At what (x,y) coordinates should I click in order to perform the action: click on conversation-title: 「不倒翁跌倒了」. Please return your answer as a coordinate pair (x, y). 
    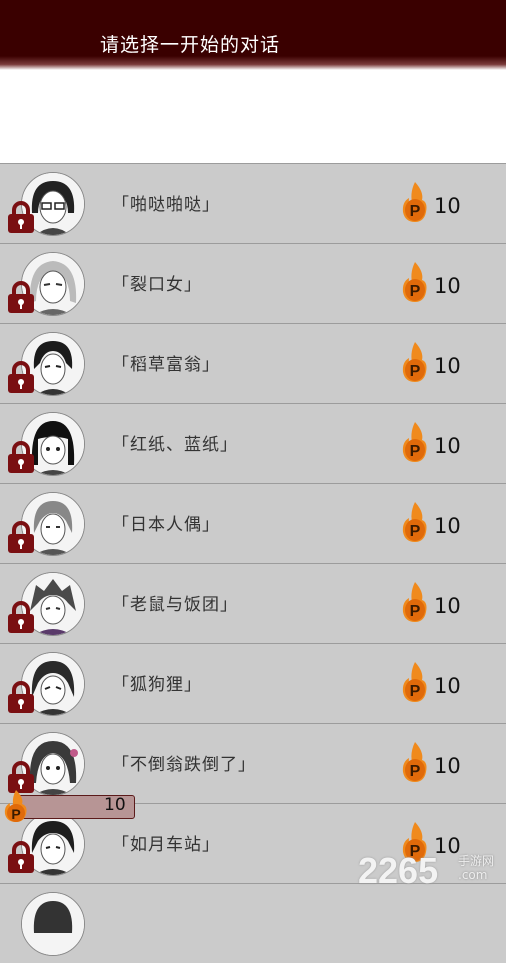
    Looking at the image, I should click on (184, 765).